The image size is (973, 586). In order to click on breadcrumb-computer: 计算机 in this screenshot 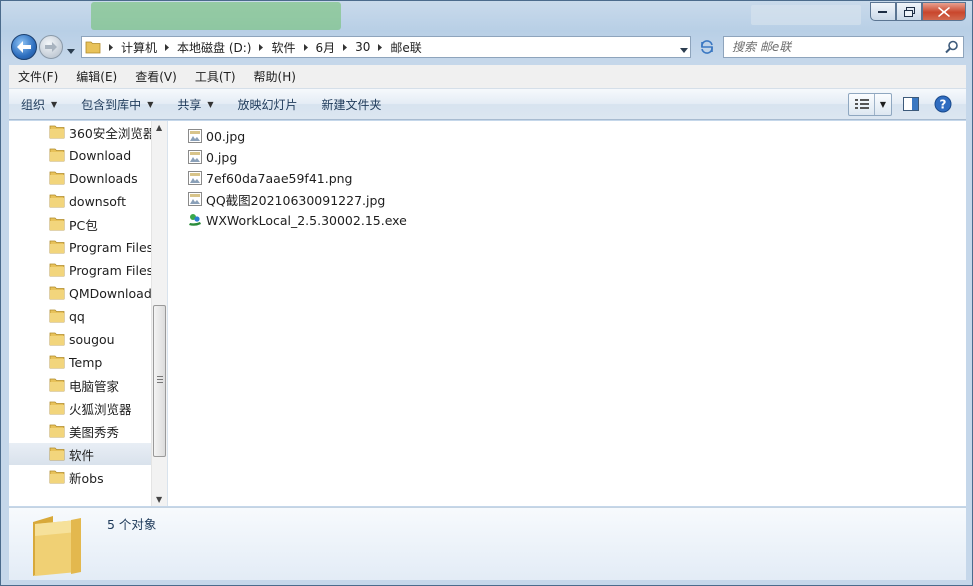, I will do `click(139, 47)`.